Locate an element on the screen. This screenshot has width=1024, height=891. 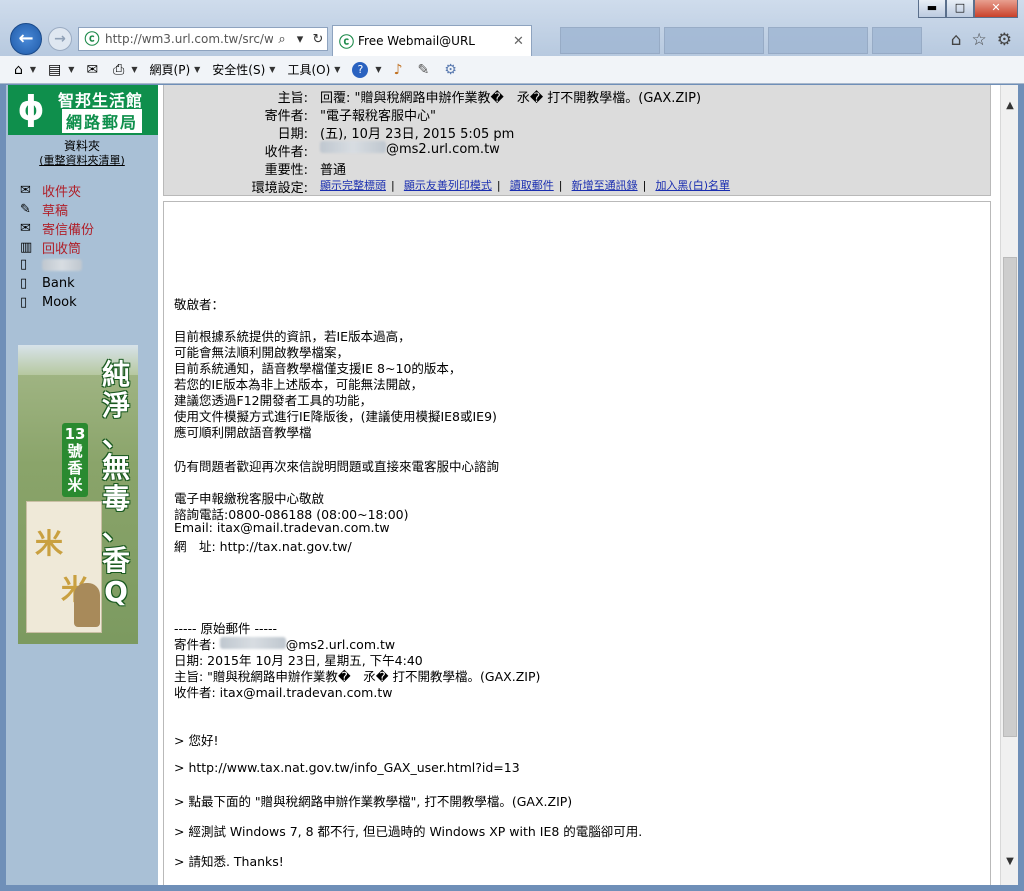
logo-line2: 網路郵局 is located at coordinates (102, 121).